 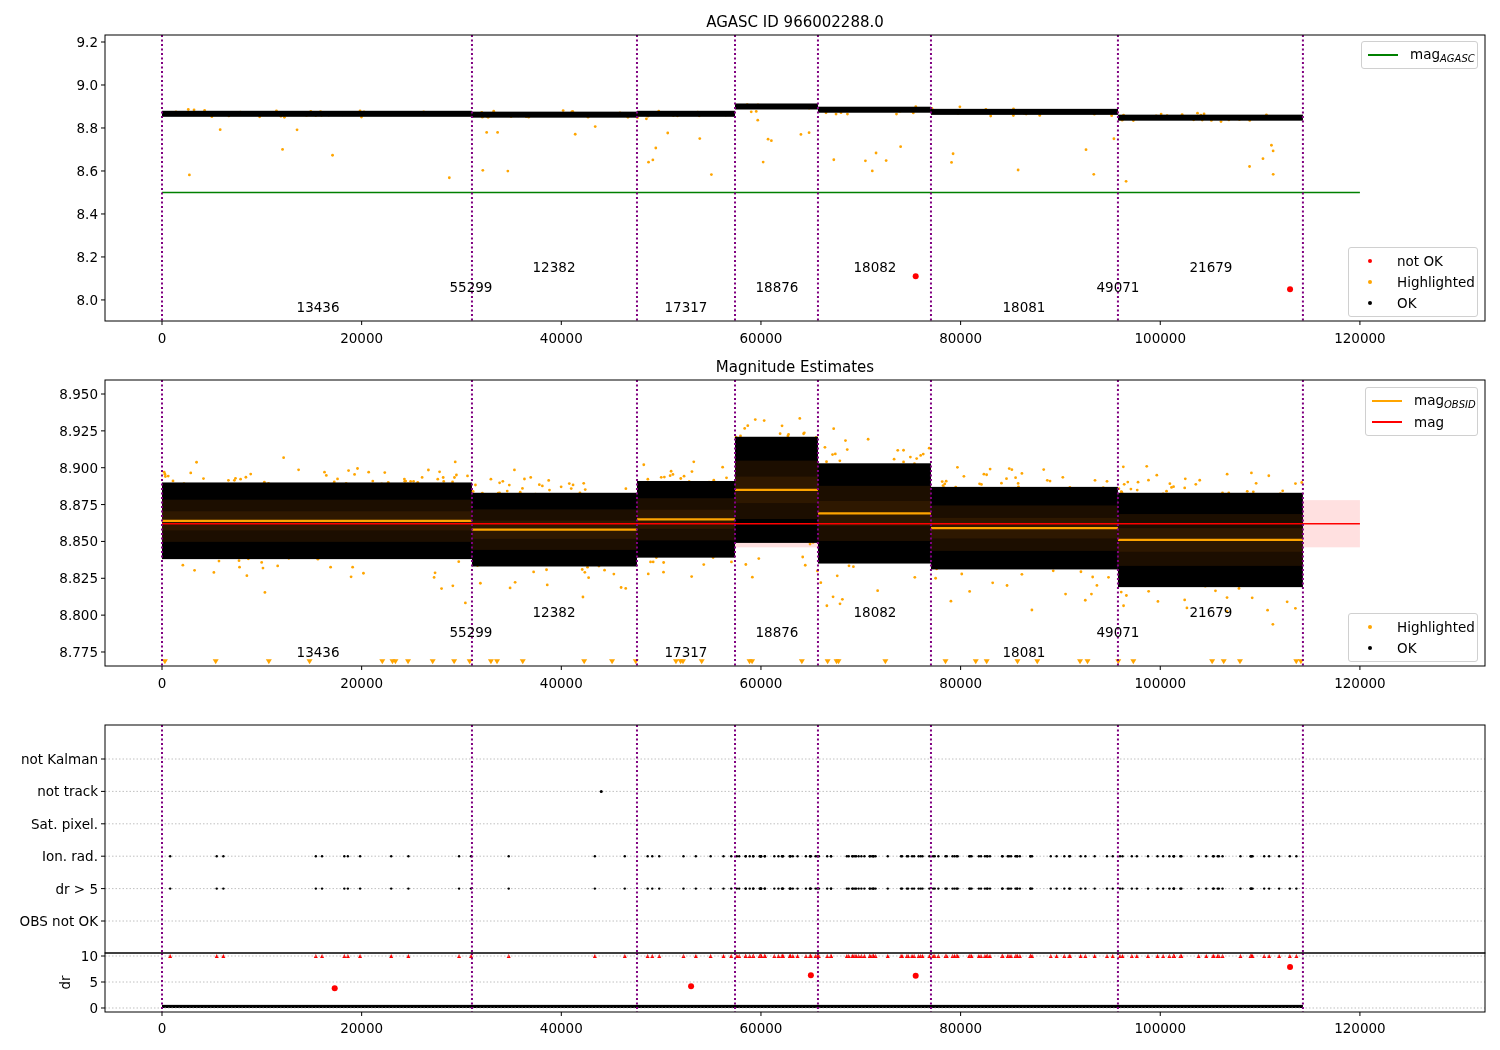 I want to click on tick-label: 8.4, so click(x=87, y=213).